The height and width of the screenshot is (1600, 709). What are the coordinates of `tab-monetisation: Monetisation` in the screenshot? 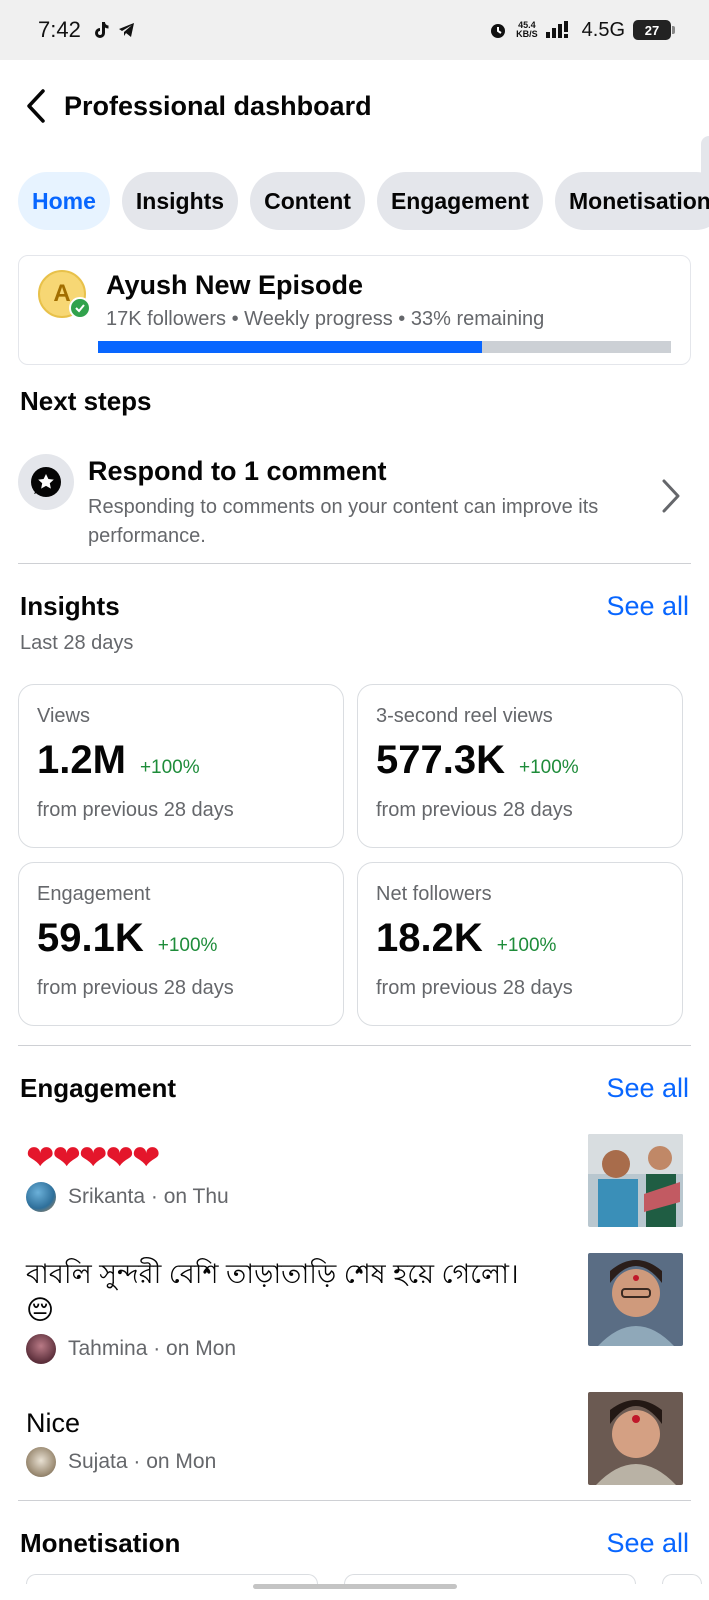 It's located at (631, 201).